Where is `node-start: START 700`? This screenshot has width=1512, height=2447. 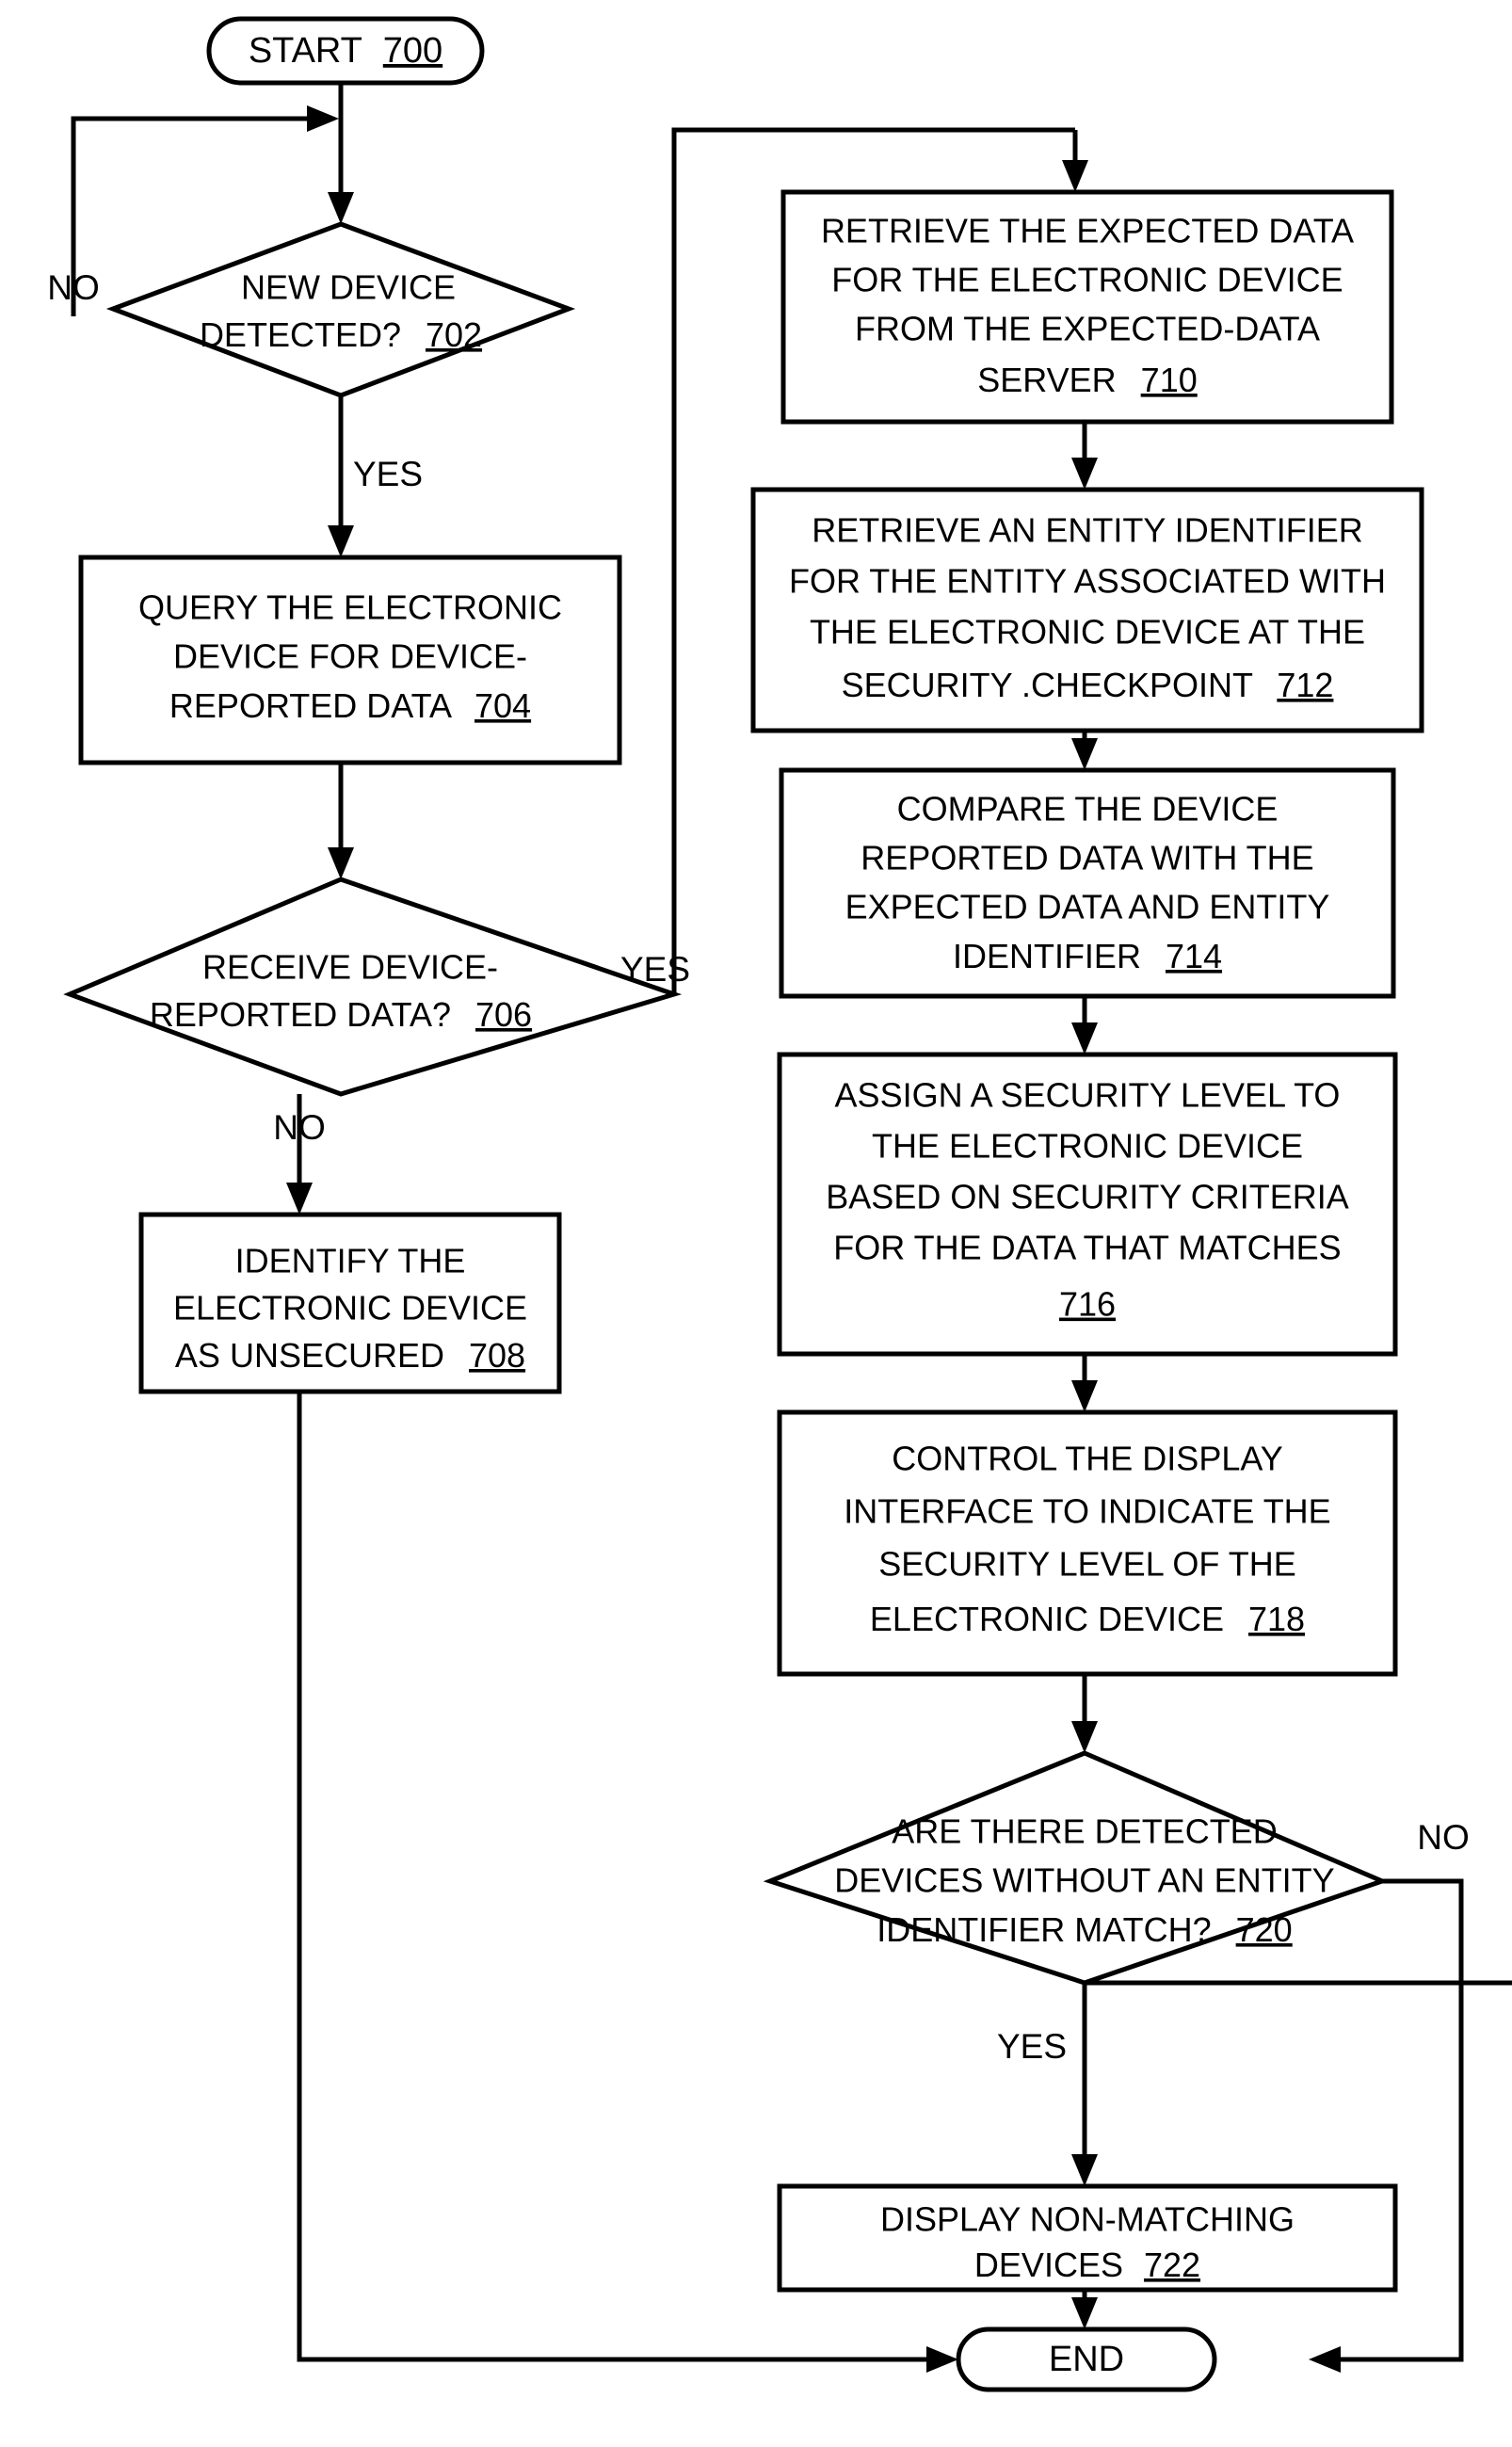 node-start: START 700 is located at coordinates (345, 51).